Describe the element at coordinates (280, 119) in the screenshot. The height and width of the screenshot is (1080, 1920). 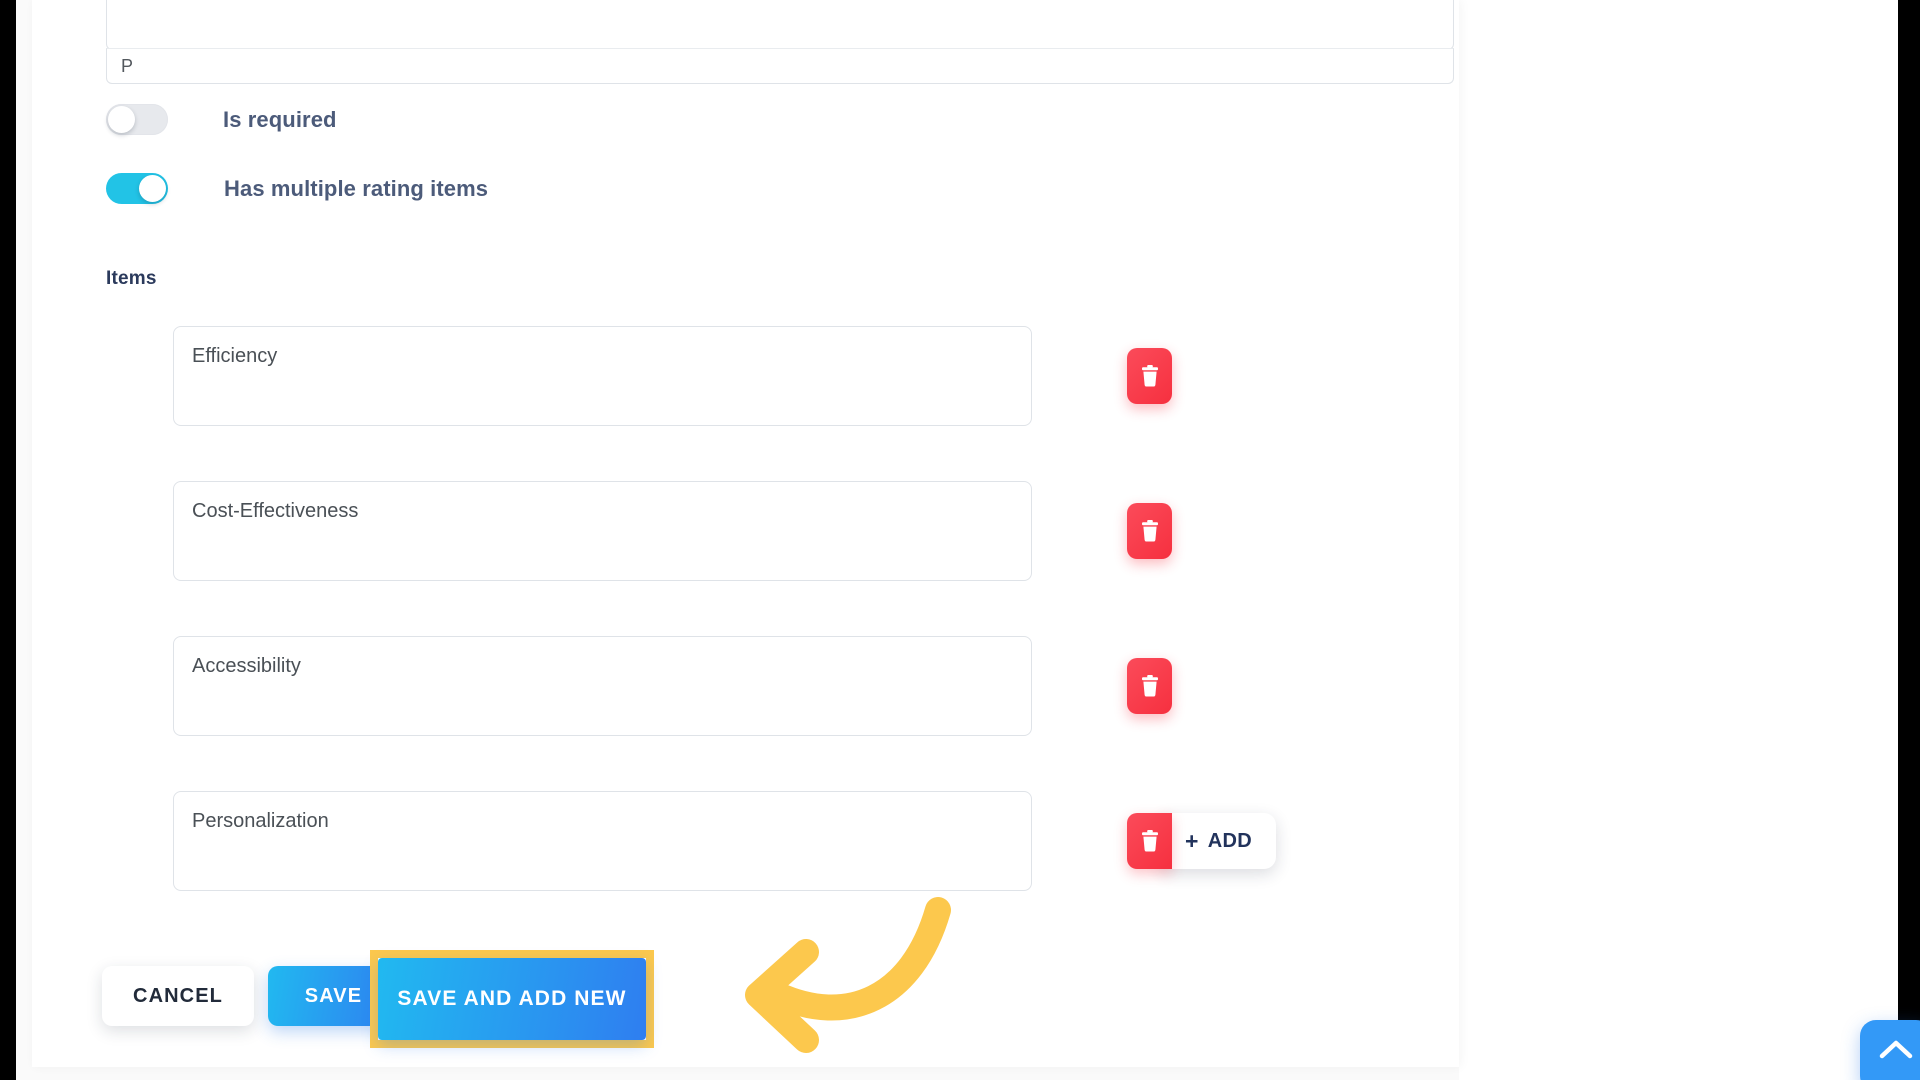
I see `is-required-label: Is required` at that location.